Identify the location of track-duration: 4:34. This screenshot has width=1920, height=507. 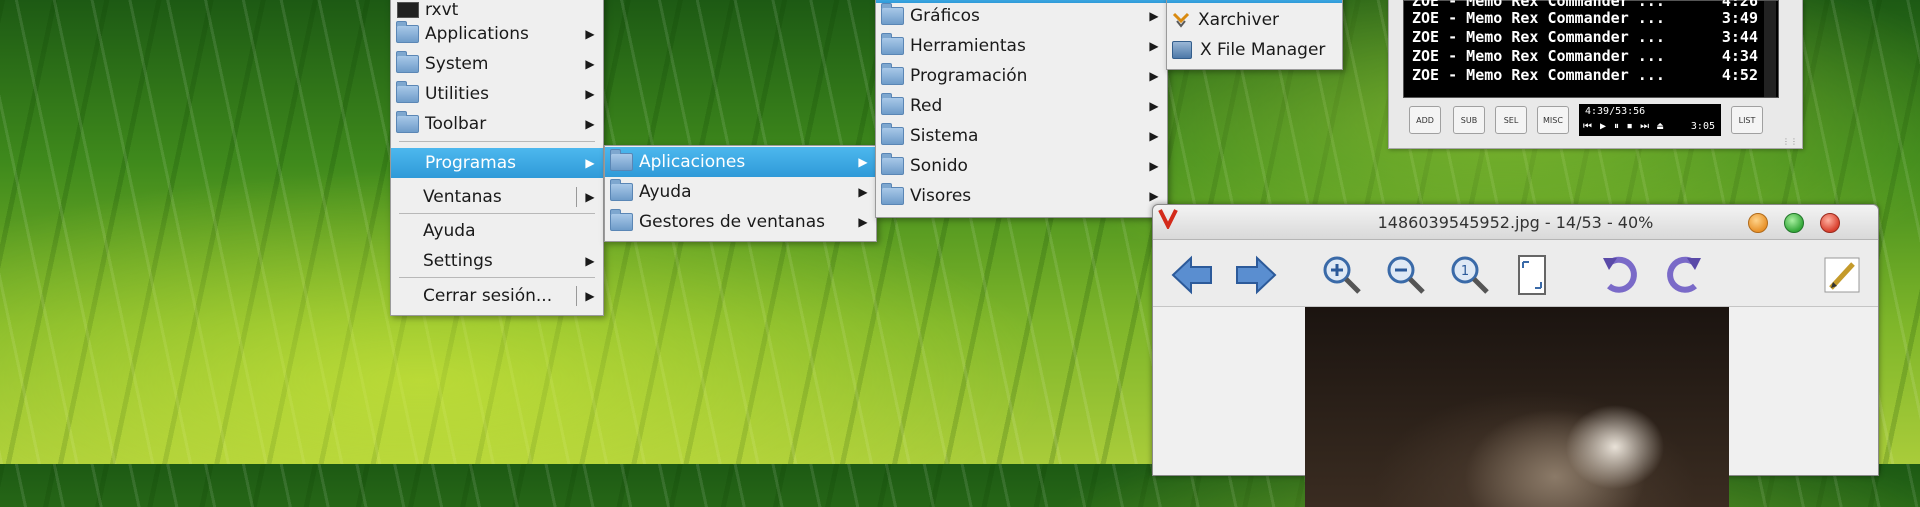
(1739, 56).